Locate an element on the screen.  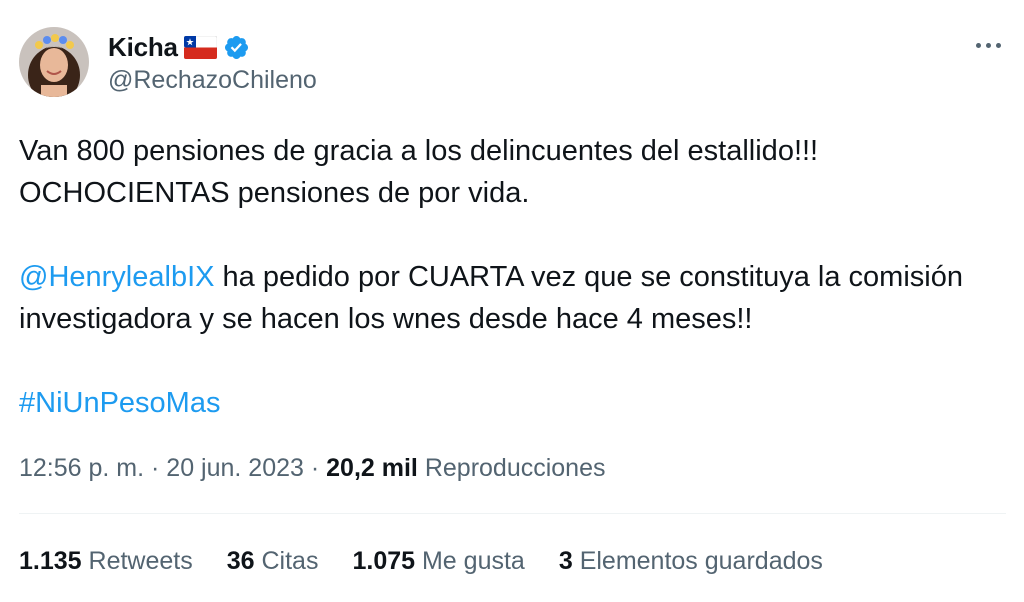
author-name-row: Kicha is located at coordinates (179, 47).